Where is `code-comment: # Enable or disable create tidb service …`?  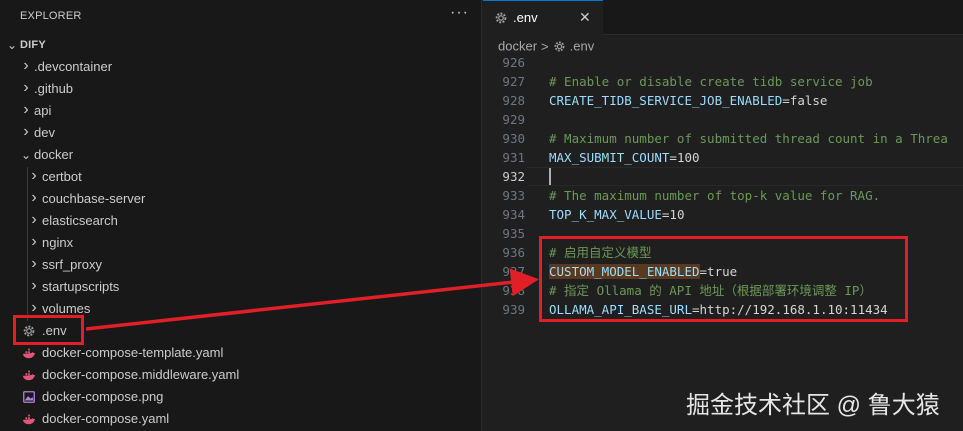 code-comment: # Enable or disable create tidb service … is located at coordinates (711, 81).